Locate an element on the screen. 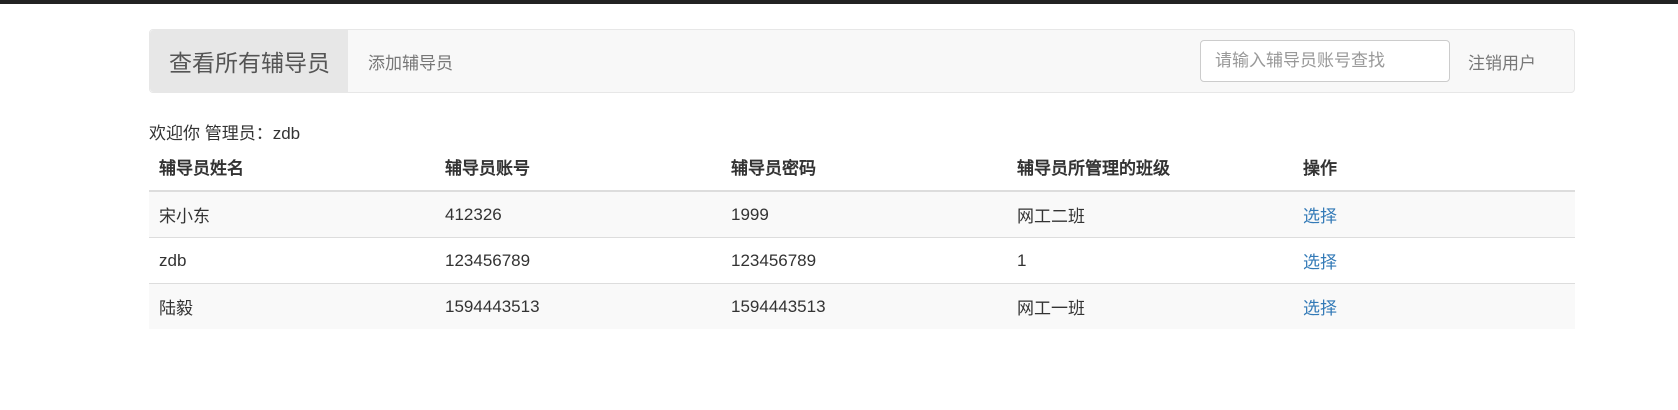 The image size is (1678, 410). header-password: 辅导员密码 is located at coordinates (864, 167).